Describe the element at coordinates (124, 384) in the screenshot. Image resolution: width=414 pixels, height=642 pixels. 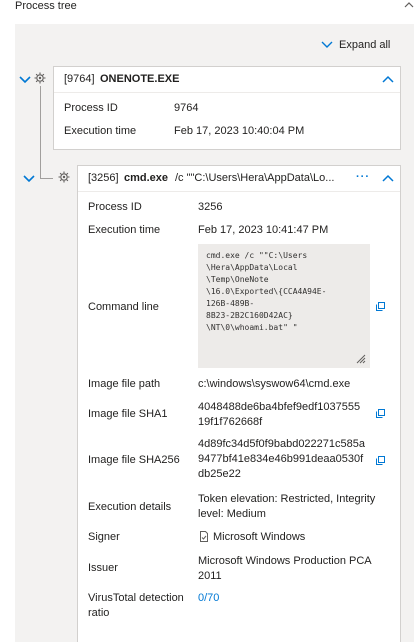
I see `image-path-label: Image file path` at that location.